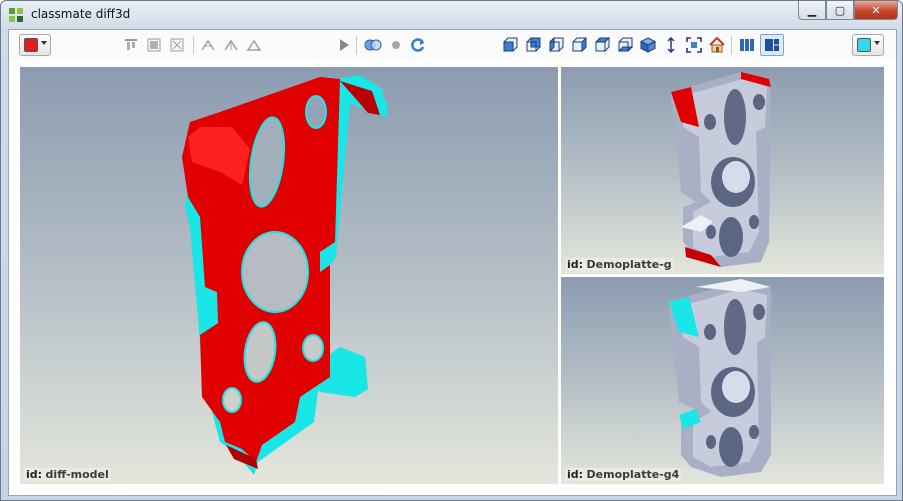 The height and width of the screenshot is (501, 903). I want to click on title-bar: classmate diff3d ▁ ▢ ✕, so click(451, 15).